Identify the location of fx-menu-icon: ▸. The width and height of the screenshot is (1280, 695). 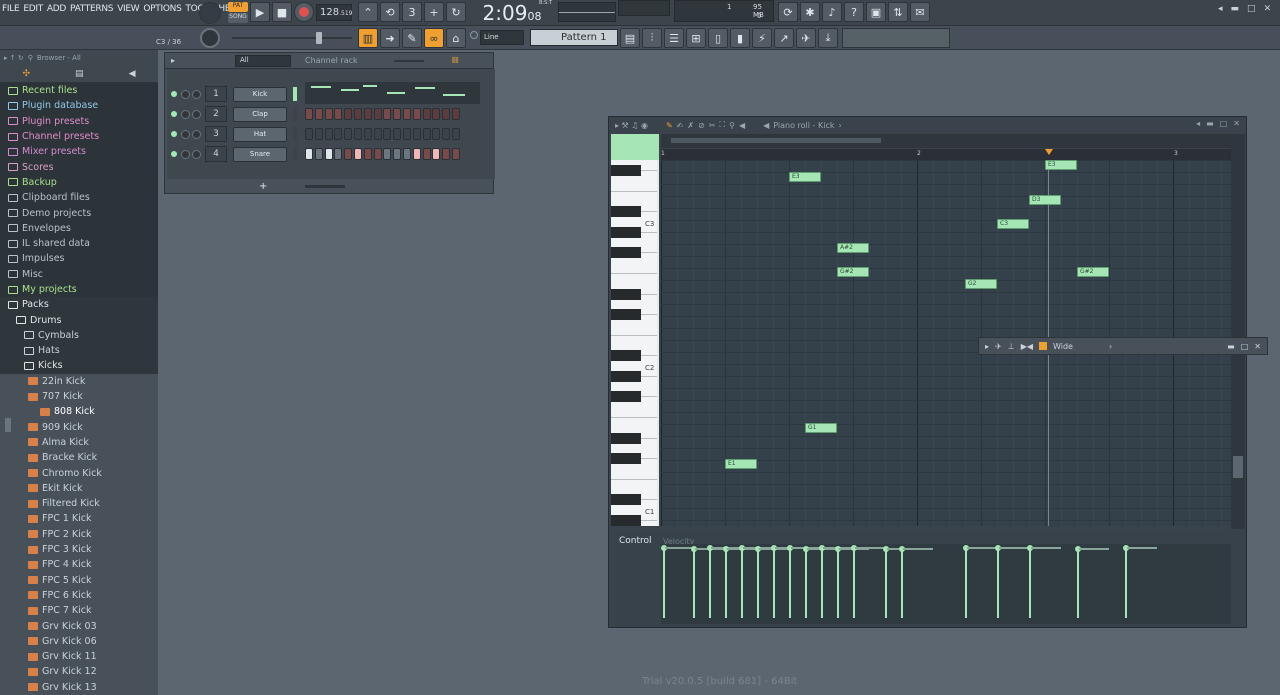
(987, 346).